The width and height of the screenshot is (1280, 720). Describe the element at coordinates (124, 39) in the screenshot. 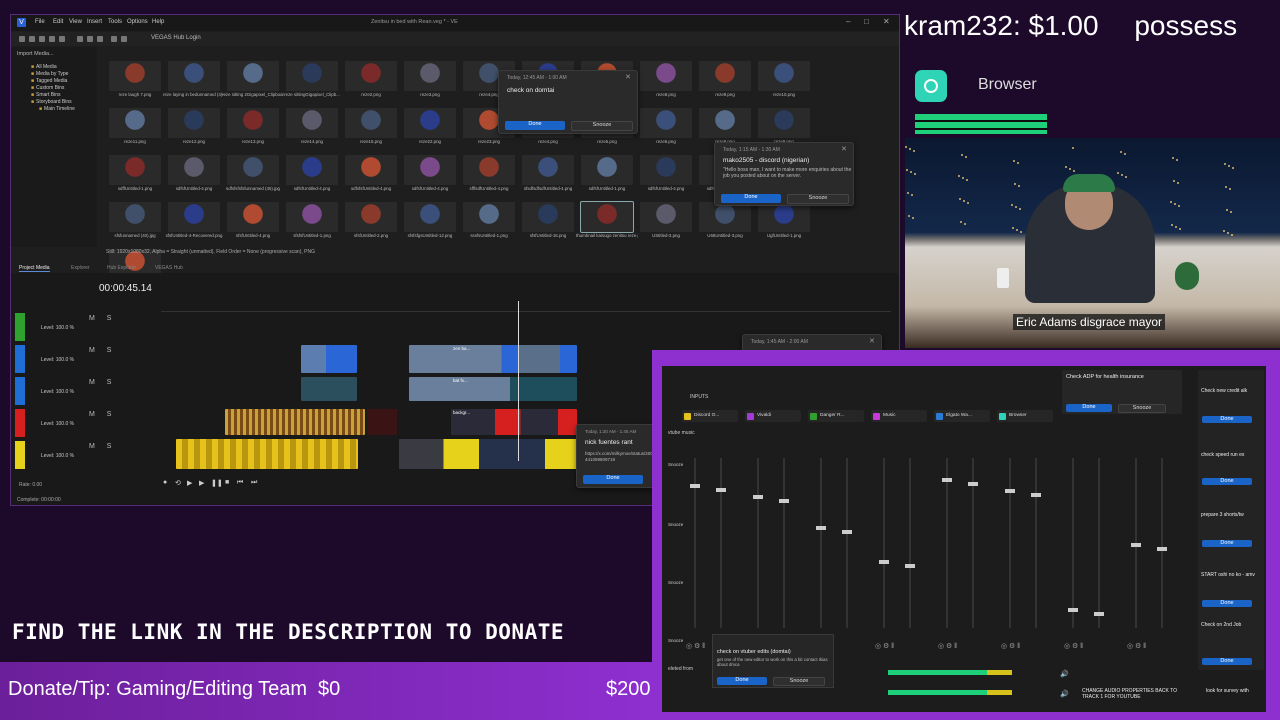

I see `redo-icon` at that location.